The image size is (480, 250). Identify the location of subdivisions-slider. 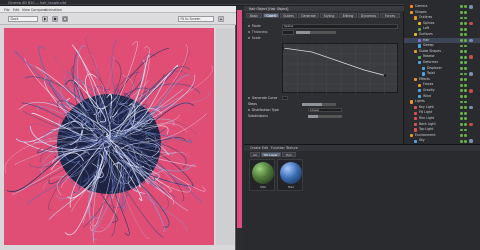
(325, 116).